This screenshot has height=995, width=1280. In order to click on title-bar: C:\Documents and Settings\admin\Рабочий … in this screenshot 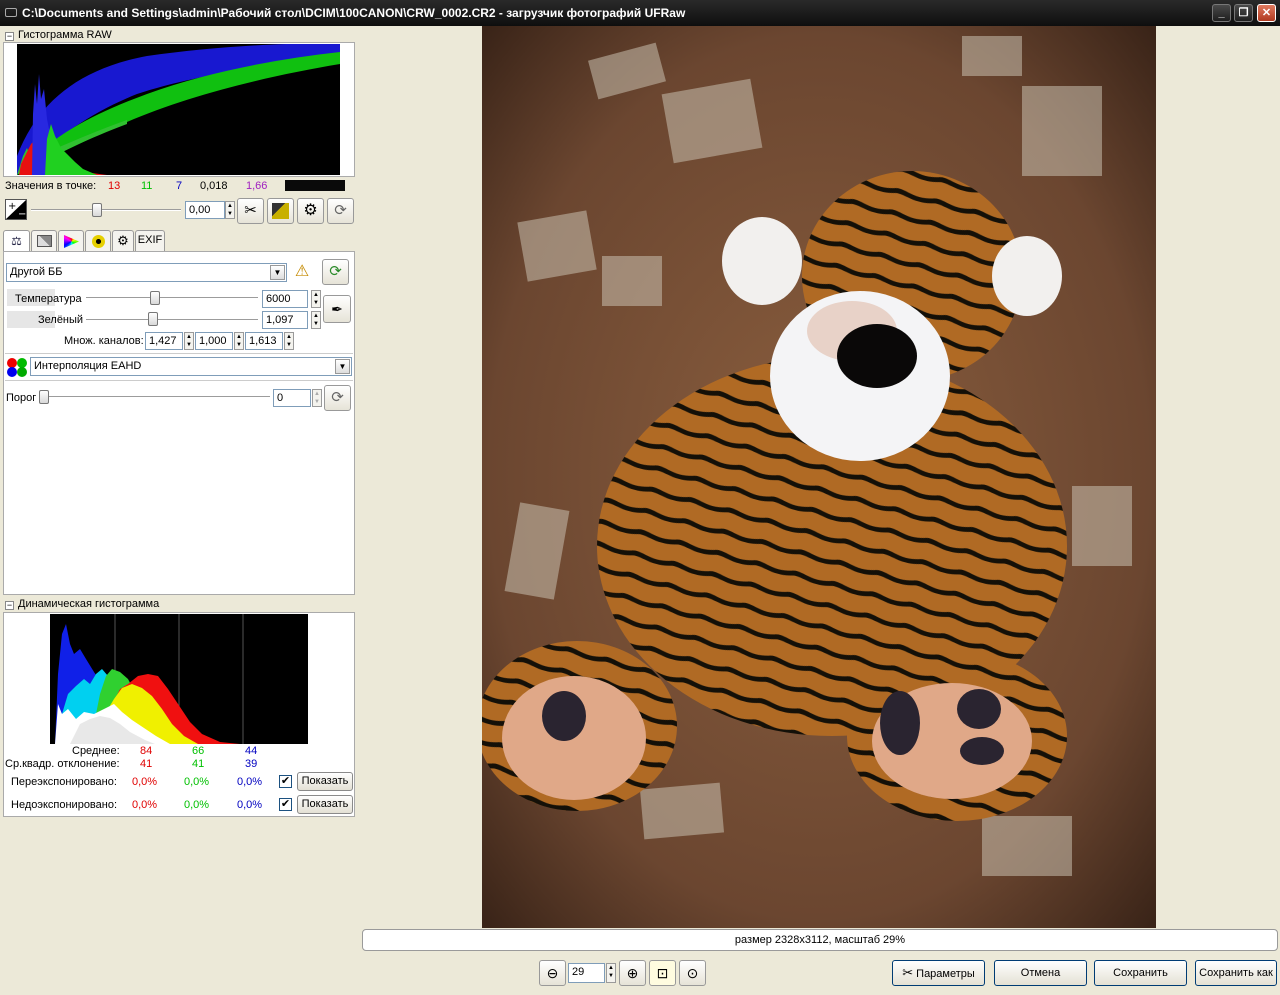, I will do `click(640, 13)`.